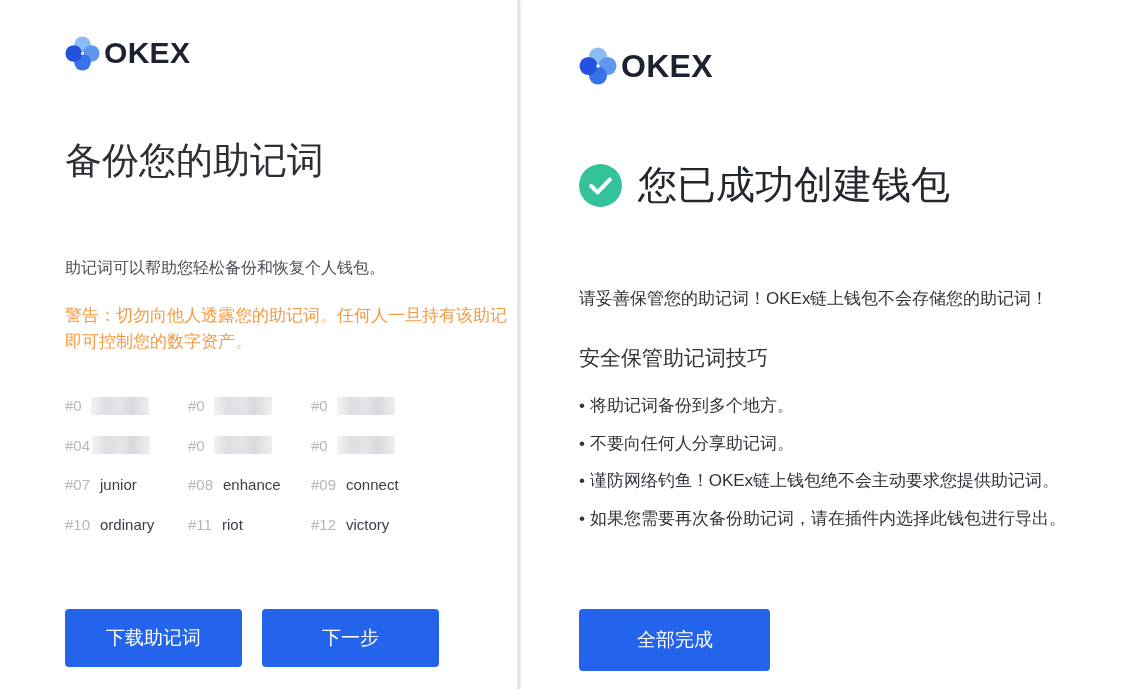 This screenshot has height=689, width=1133. What do you see at coordinates (78, 485) in the screenshot?
I see `word-number: #07` at bounding box center [78, 485].